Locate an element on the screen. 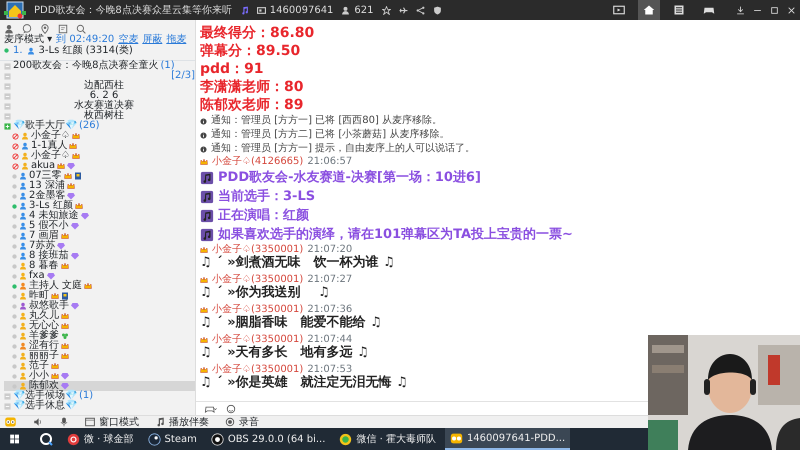  user-row: 2金墨客 is located at coordinates (99, 196).